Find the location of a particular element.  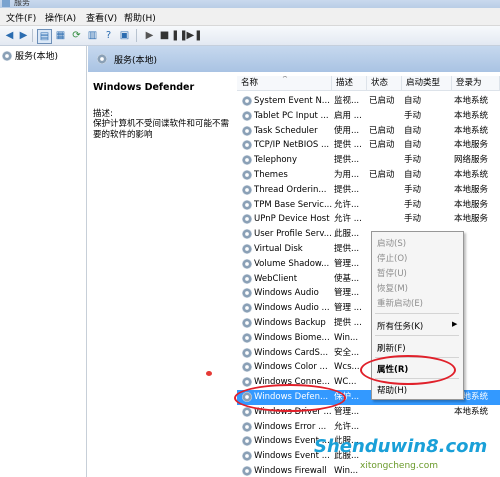

watermark-line2: xitongcheng.com is located at coordinates (399, 466).